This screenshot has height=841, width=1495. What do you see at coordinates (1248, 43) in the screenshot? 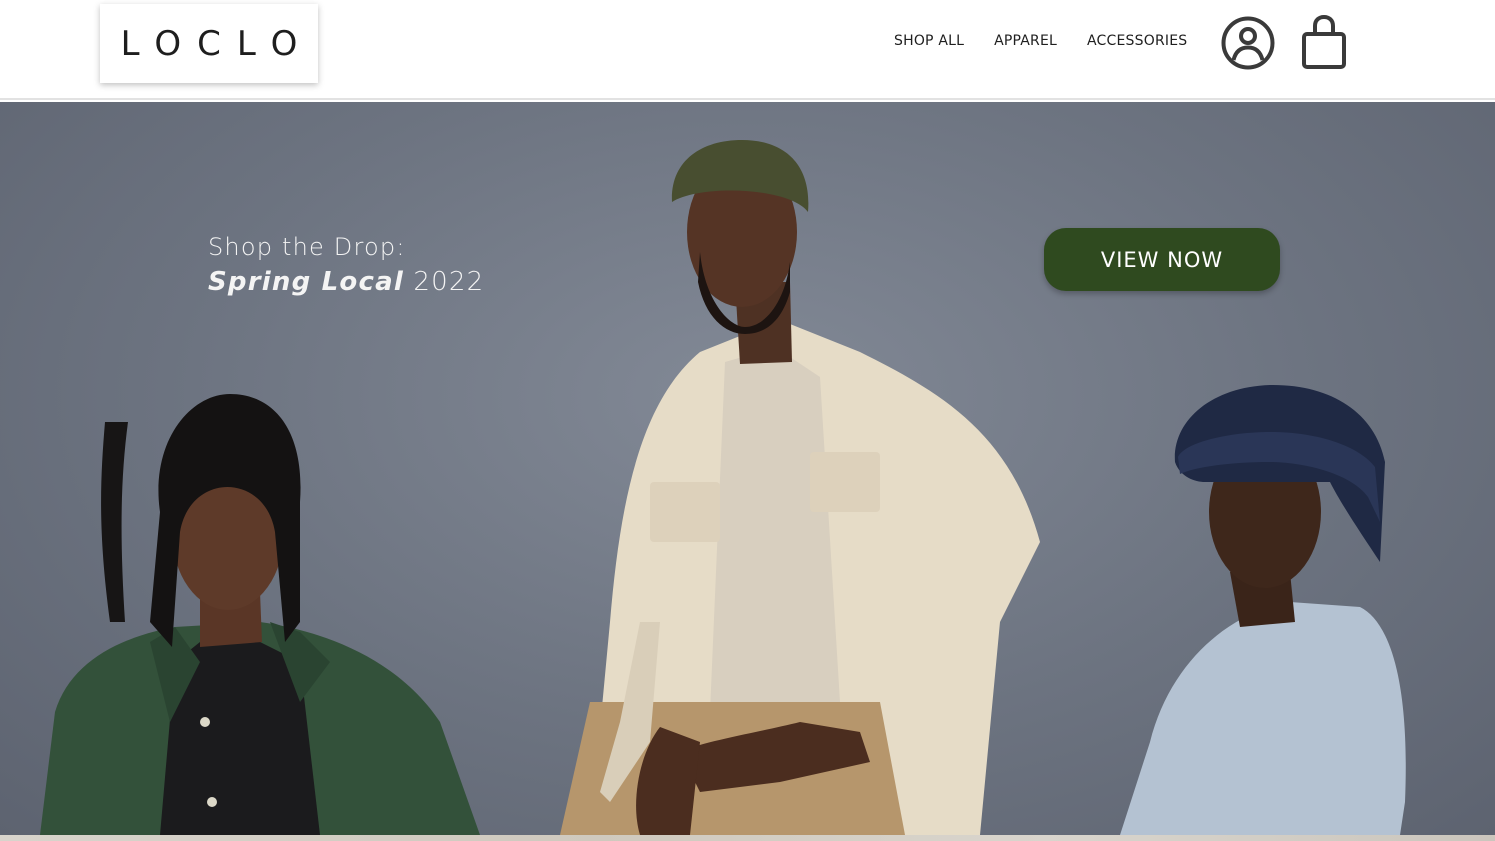
I see `user-account-icon` at bounding box center [1248, 43].